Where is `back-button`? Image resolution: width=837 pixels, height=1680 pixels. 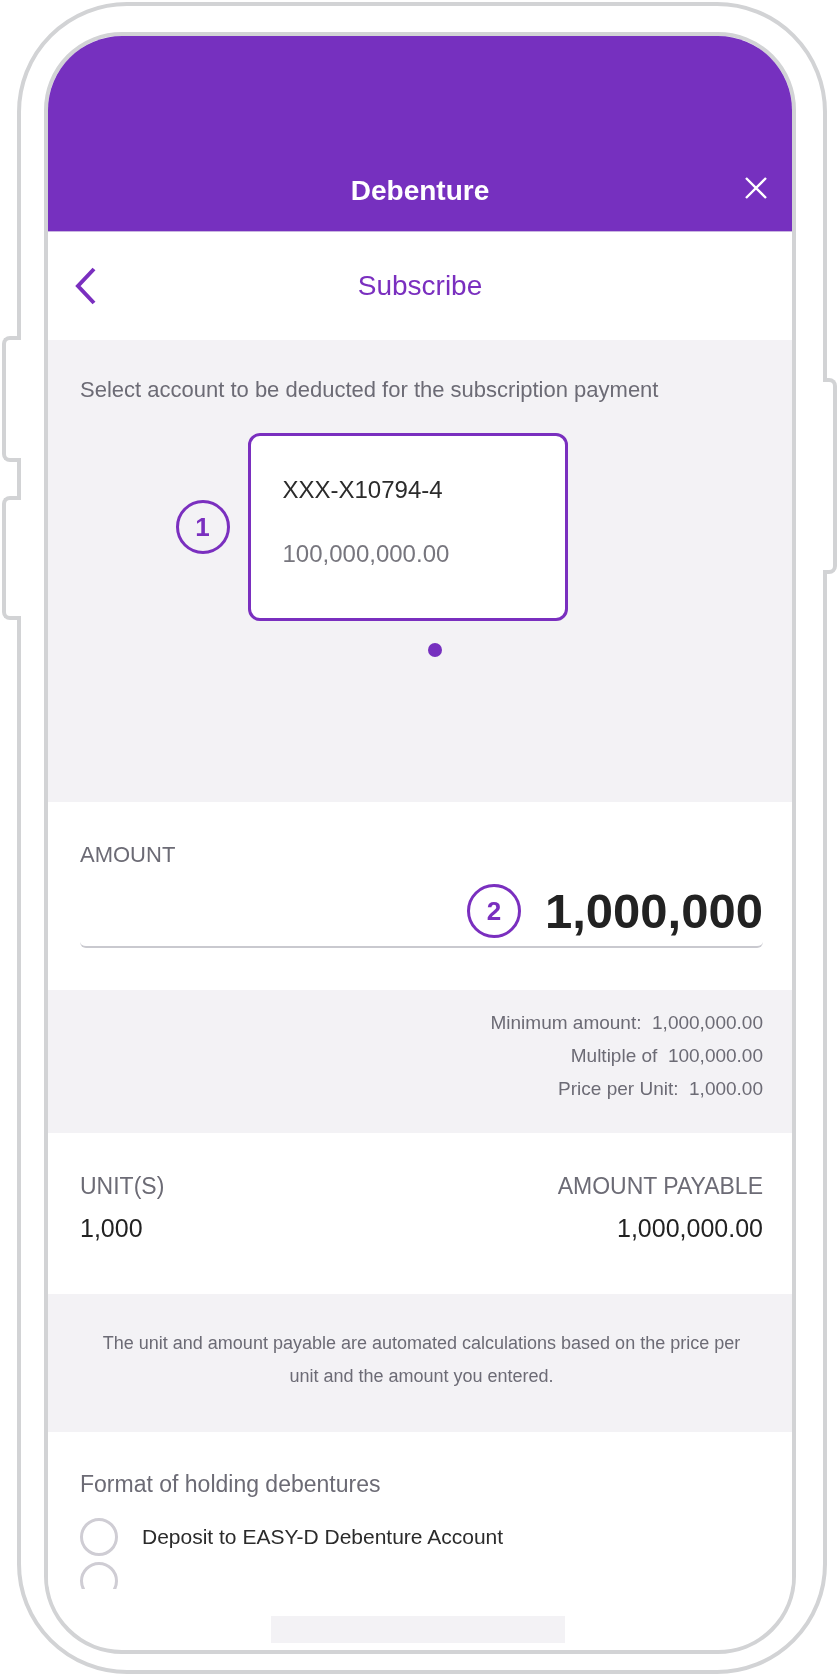 back-button is located at coordinates (86, 286).